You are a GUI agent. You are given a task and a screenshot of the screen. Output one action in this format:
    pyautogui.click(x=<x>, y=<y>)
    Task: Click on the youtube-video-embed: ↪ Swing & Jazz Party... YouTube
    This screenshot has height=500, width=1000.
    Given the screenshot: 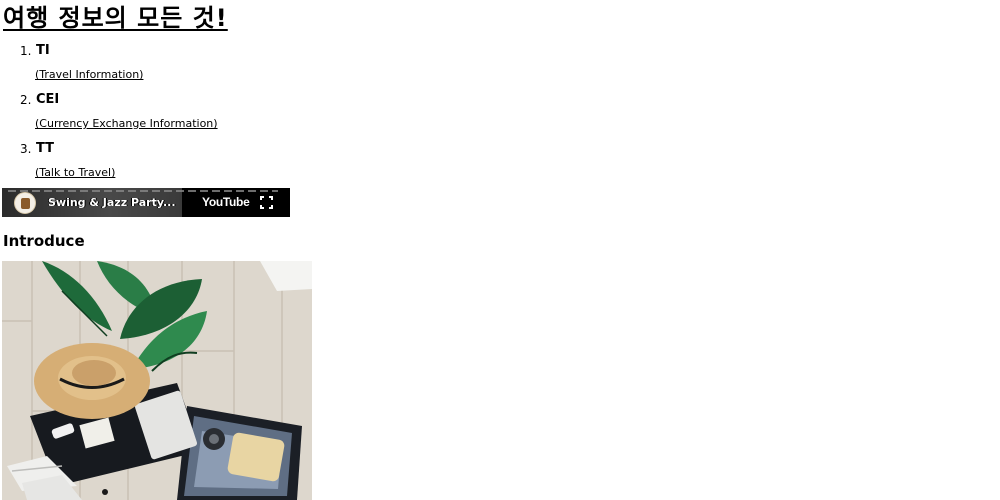 What is the action you would take?
    pyautogui.click(x=146, y=202)
    